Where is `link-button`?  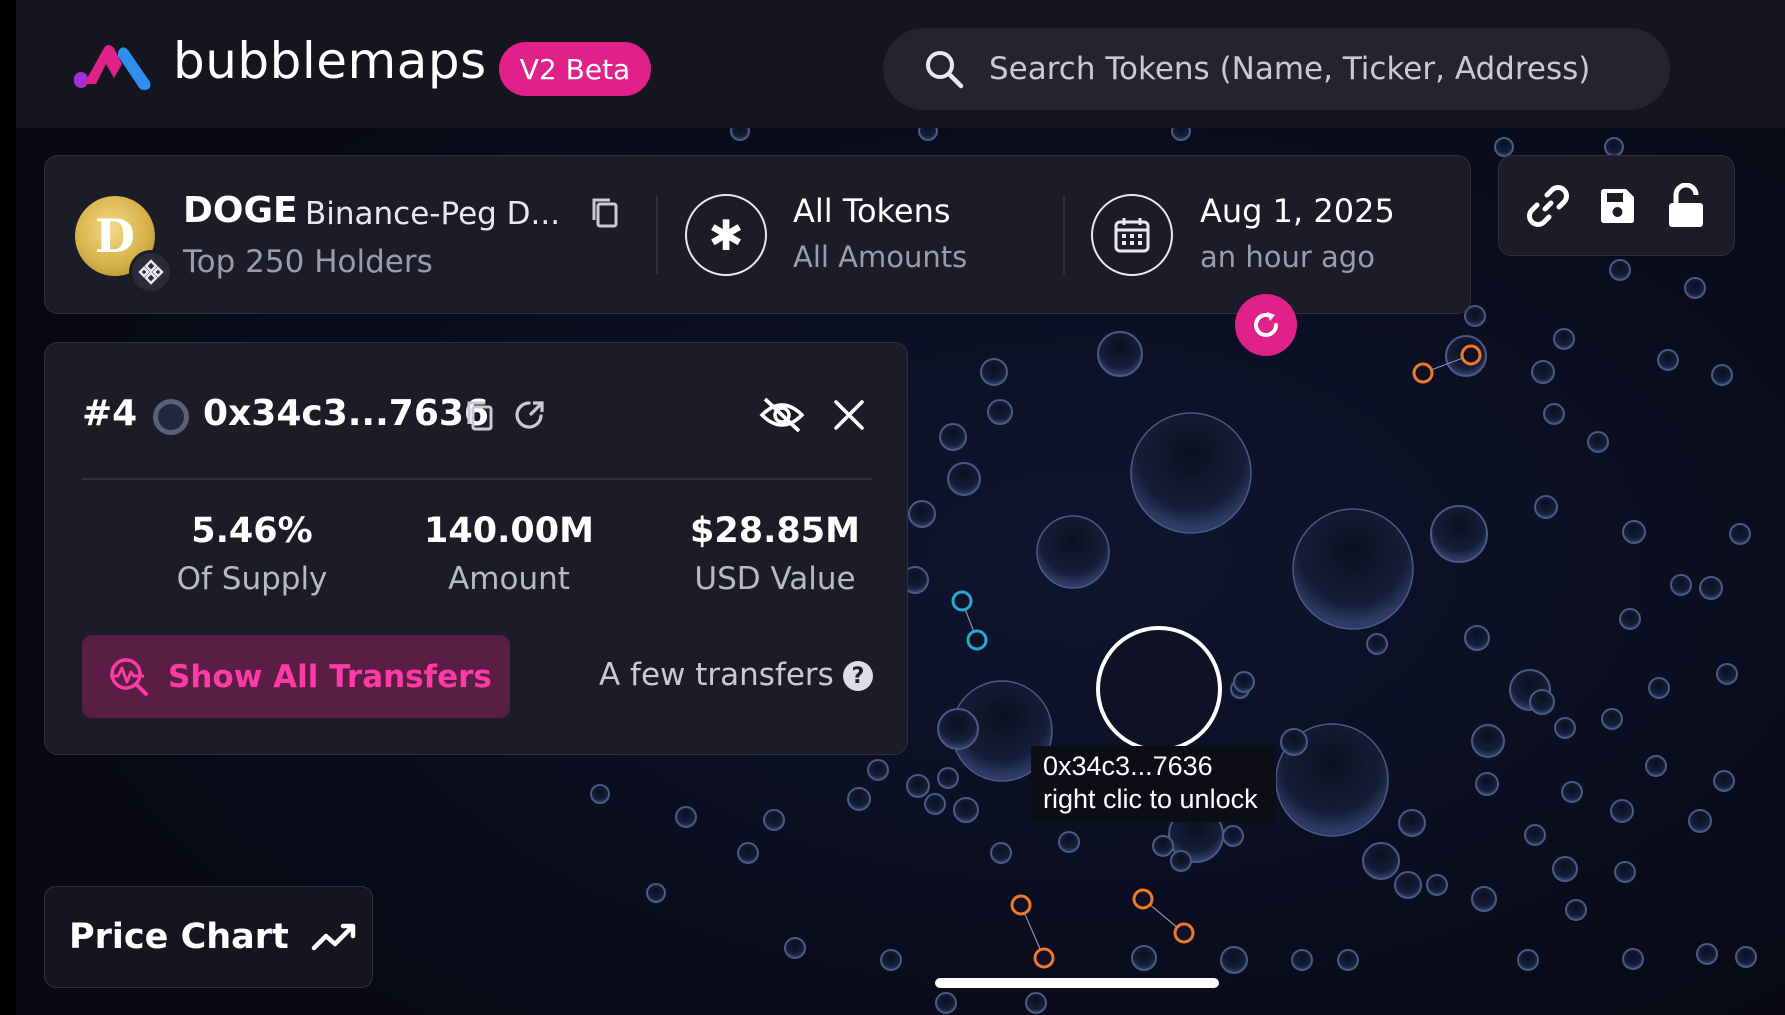
link-button is located at coordinates (1548, 206).